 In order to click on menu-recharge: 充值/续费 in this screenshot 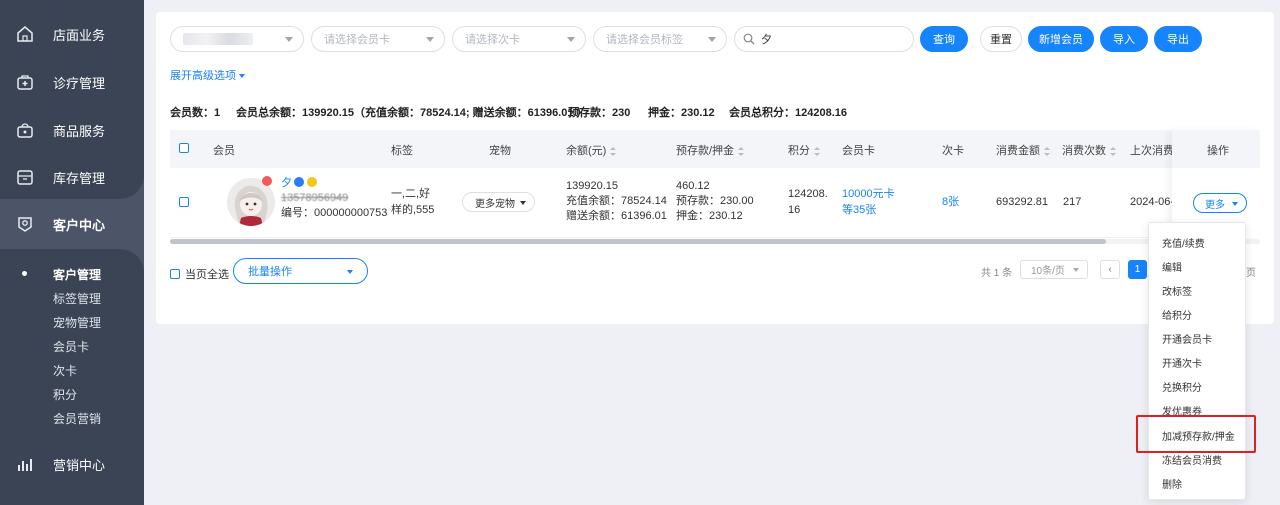, I will do `click(1183, 242)`.